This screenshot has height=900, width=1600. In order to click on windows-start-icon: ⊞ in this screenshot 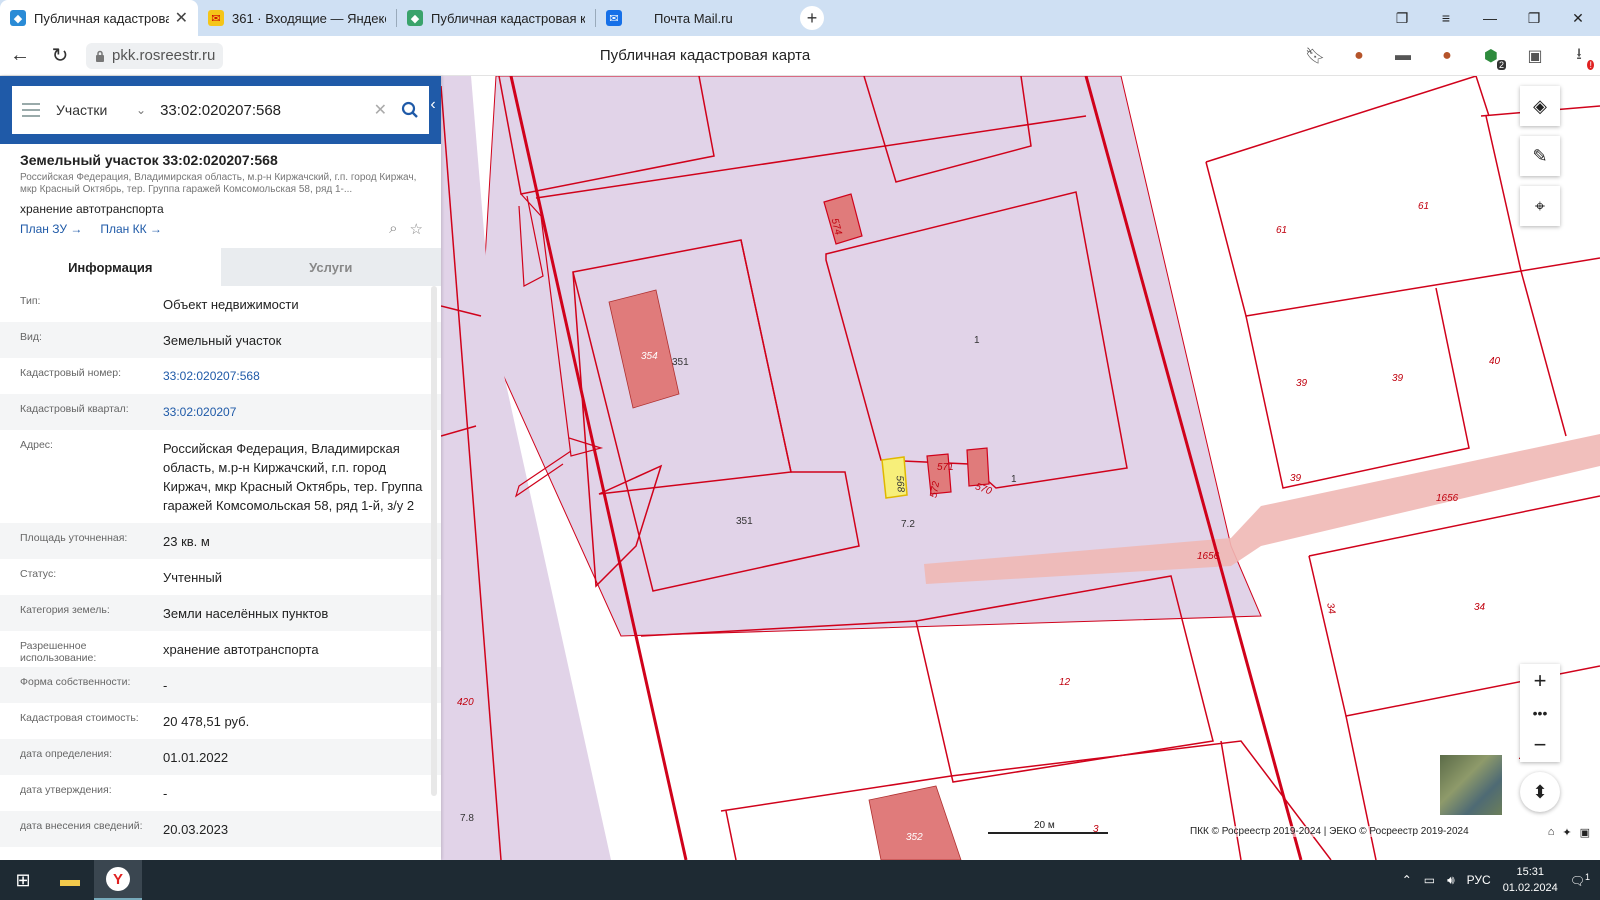, I will do `click(23, 880)`.